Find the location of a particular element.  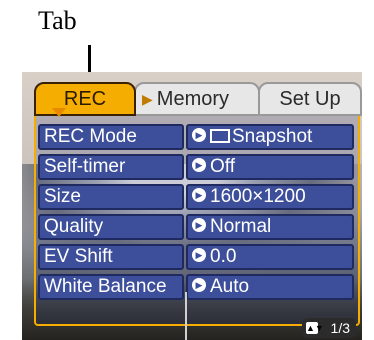

menu-item-rec-mode: REC Mode ▶ Snapshot is located at coordinates (196, 137).